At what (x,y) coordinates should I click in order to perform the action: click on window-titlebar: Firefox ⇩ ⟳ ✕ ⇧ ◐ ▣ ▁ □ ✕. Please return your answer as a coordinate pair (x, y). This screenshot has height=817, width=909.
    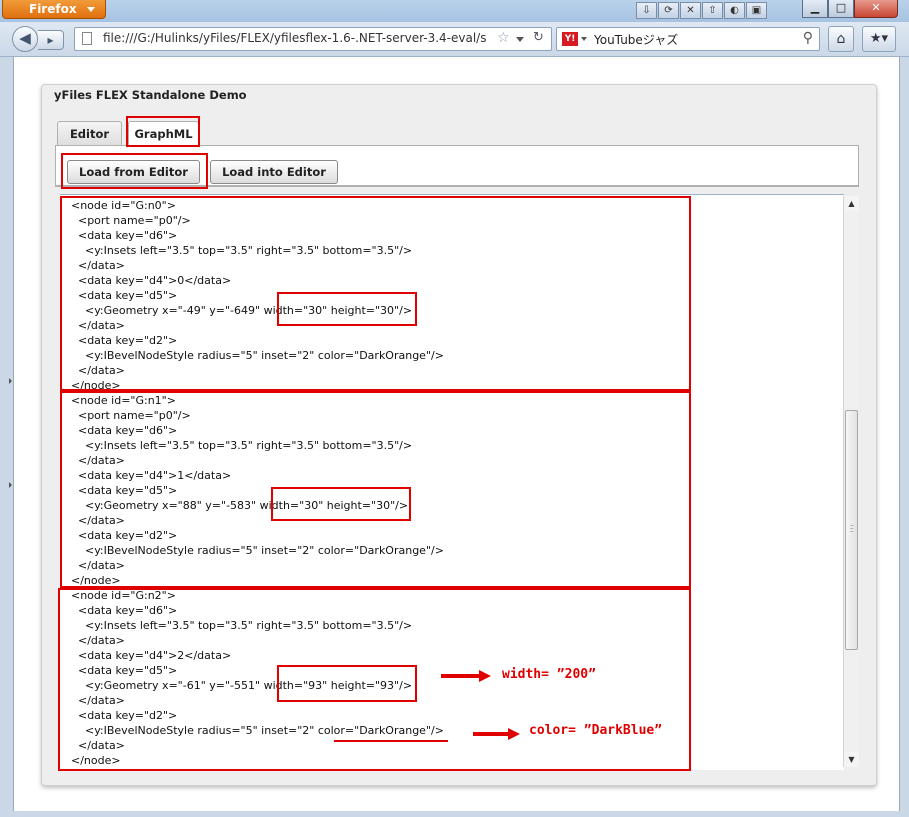
    Looking at the image, I should click on (454, 11).